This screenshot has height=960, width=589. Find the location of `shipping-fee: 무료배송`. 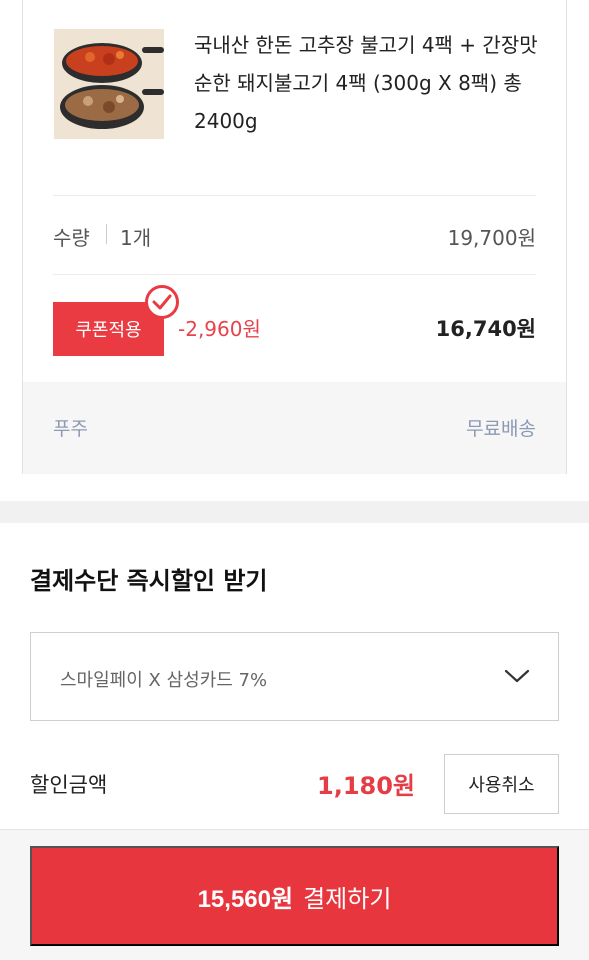

shipping-fee: 무료배송 is located at coordinates (501, 429).